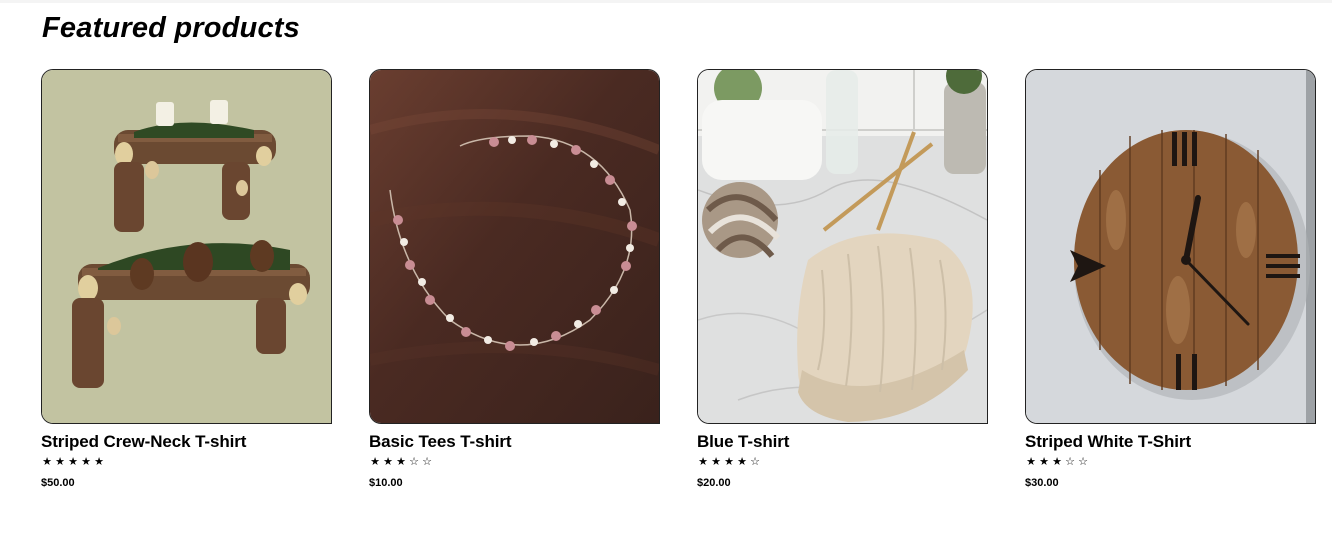  What do you see at coordinates (666, 1) in the screenshot?
I see `top-divider` at bounding box center [666, 1].